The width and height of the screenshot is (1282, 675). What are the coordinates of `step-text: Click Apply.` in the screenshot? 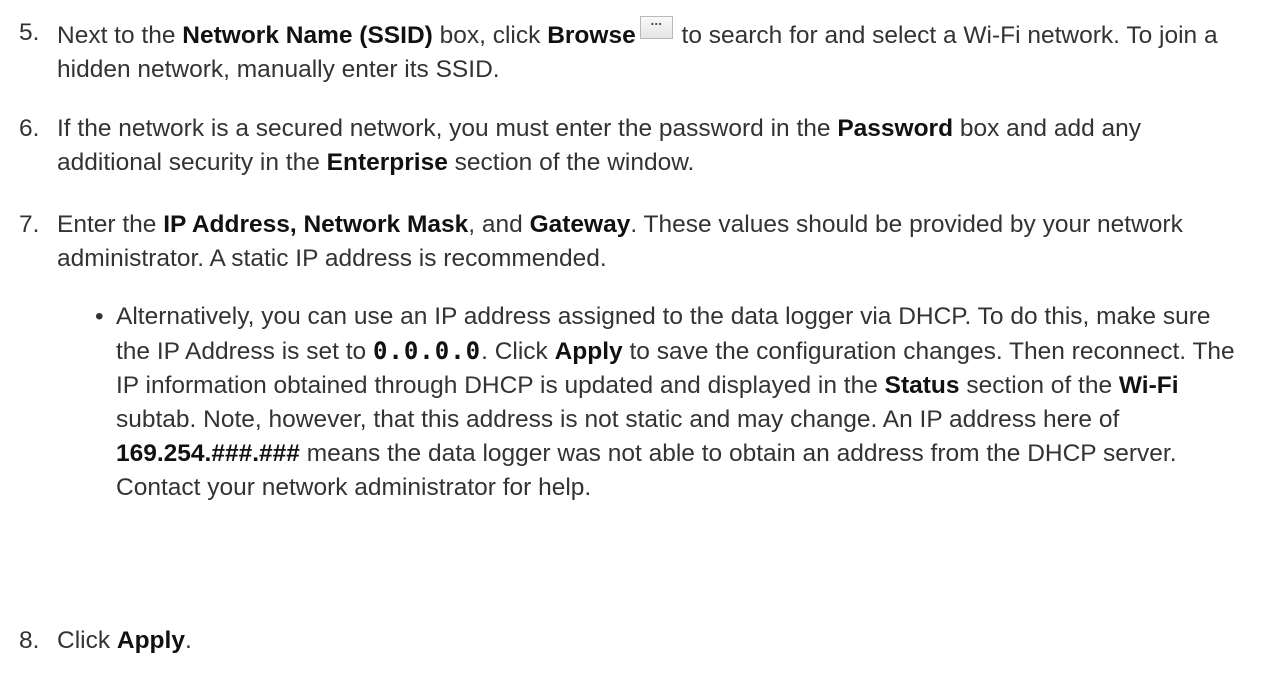 It's located at (124, 640).